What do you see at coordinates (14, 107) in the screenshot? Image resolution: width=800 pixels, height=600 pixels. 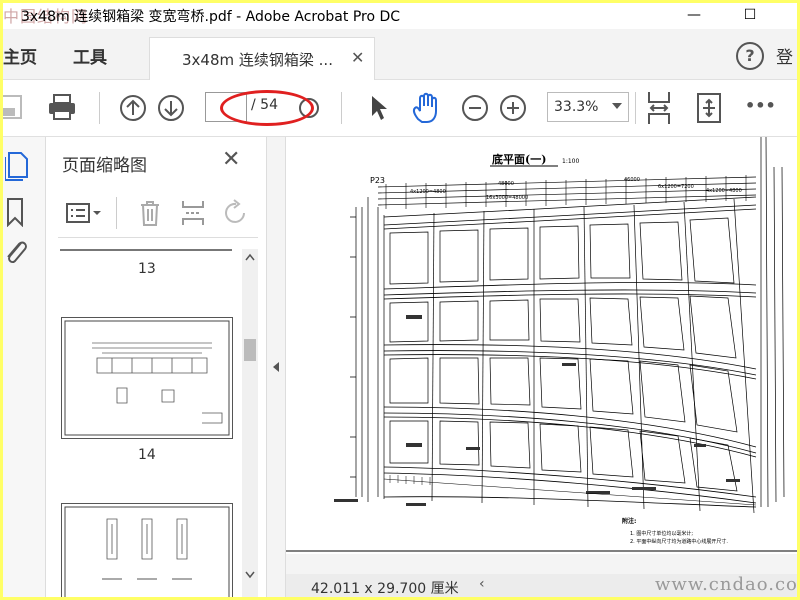 I see `save-icon` at bounding box center [14, 107].